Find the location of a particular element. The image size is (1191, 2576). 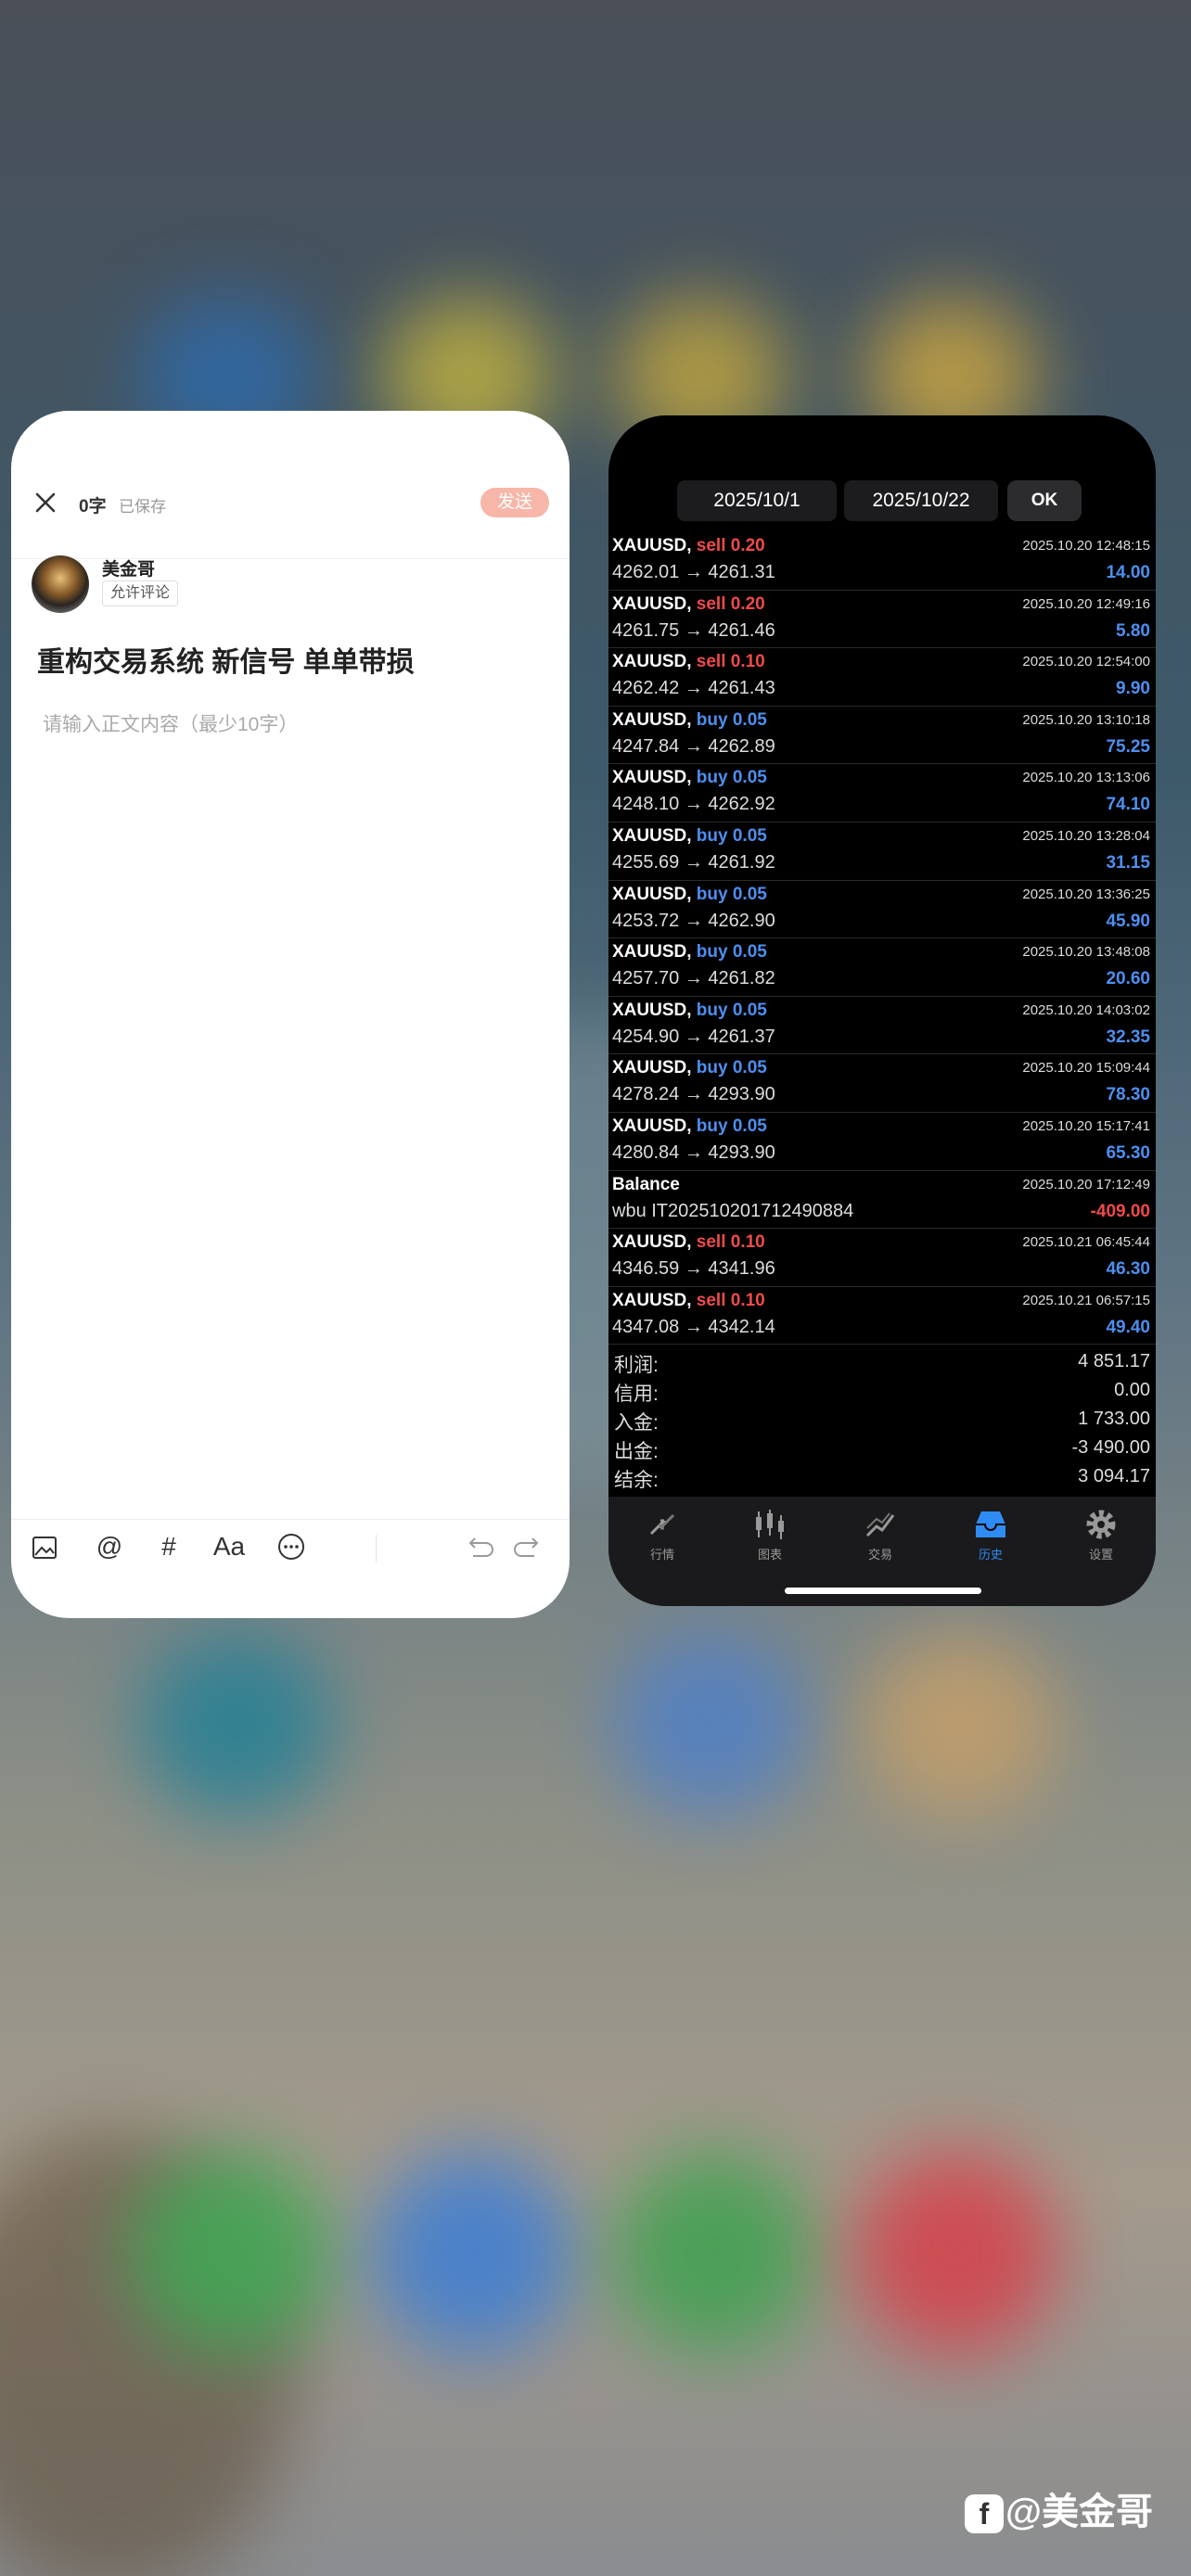

tab-label: 历史 is located at coordinates (990, 1555).